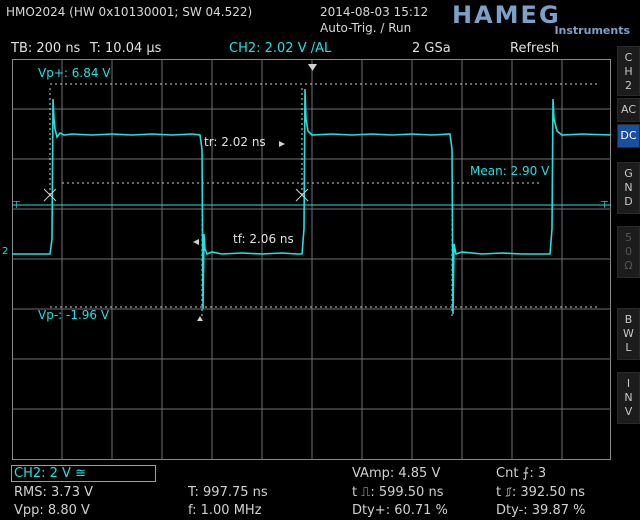 The image size is (640, 520). I want to click on trigger-time: T: 10.04 µs, so click(125, 50).